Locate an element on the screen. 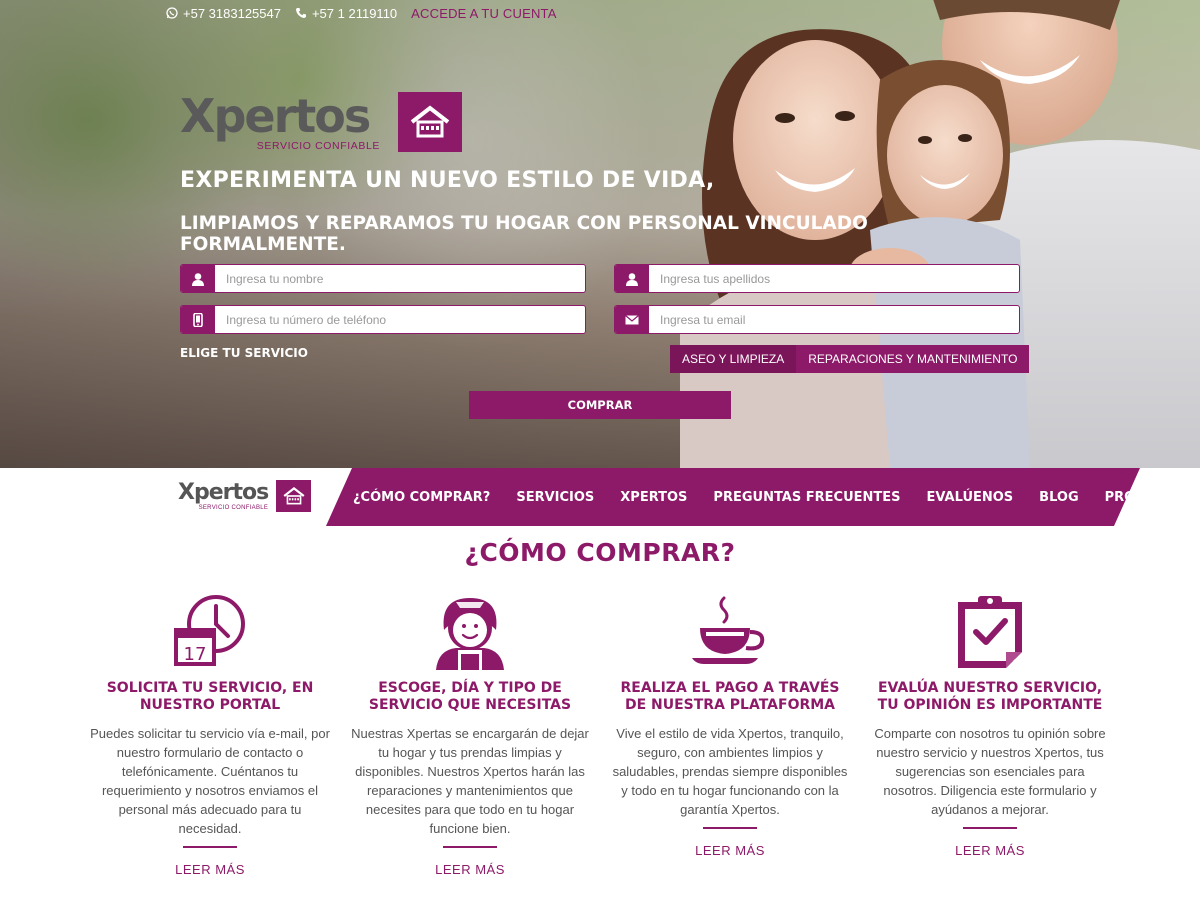  whatsapp-icon is located at coordinates (172, 13).